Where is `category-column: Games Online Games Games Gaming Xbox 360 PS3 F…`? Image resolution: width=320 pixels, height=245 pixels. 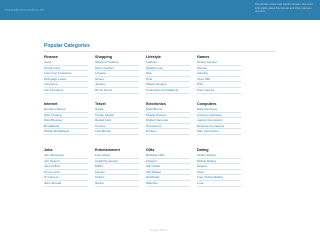
category-column: Games Online Games Games Gaming Xbox 360 PS3 F… is located at coordinates (219, 74).